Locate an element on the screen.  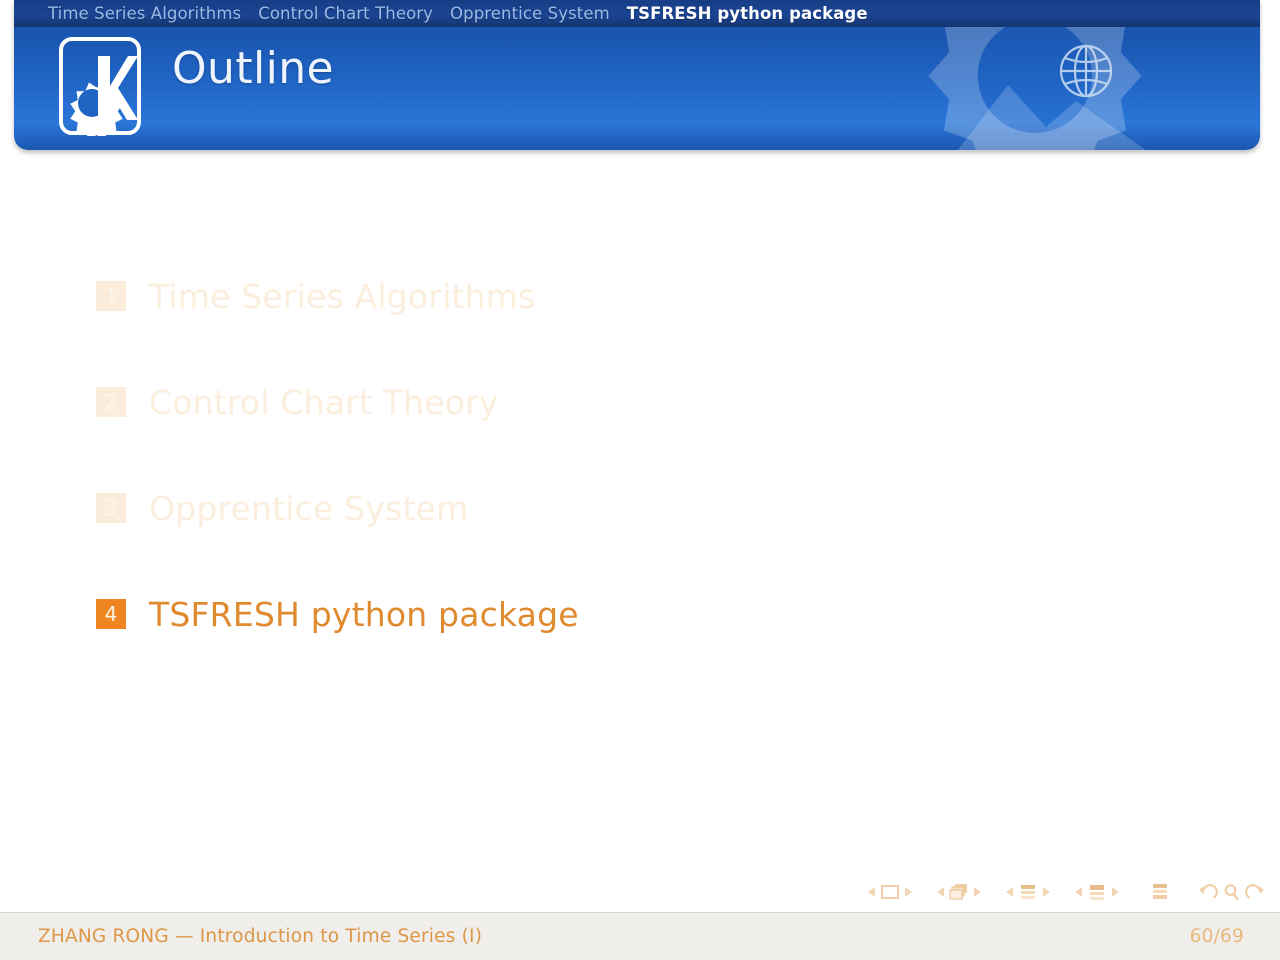
slide-navigation-icon is located at coordinates (890, 892).